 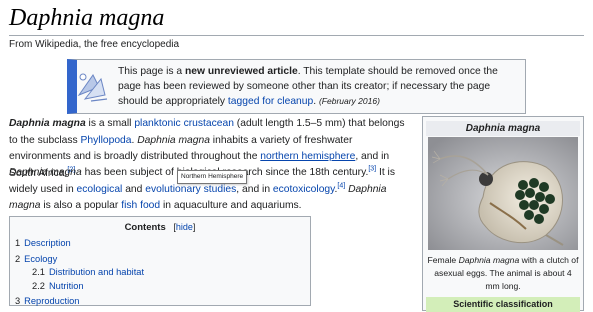 I want to click on ecotoxicology-link: ecotoxicology, so click(x=304, y=189).